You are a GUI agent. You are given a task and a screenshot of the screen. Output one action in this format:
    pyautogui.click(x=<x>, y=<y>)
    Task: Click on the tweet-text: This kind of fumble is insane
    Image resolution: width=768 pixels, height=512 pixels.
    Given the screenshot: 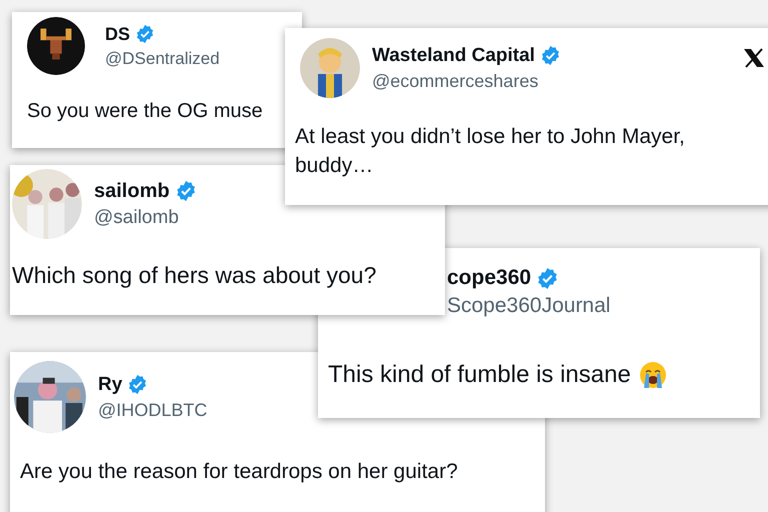 What is the action you would take?
    pyautogui.click(x=479, y=375)
    